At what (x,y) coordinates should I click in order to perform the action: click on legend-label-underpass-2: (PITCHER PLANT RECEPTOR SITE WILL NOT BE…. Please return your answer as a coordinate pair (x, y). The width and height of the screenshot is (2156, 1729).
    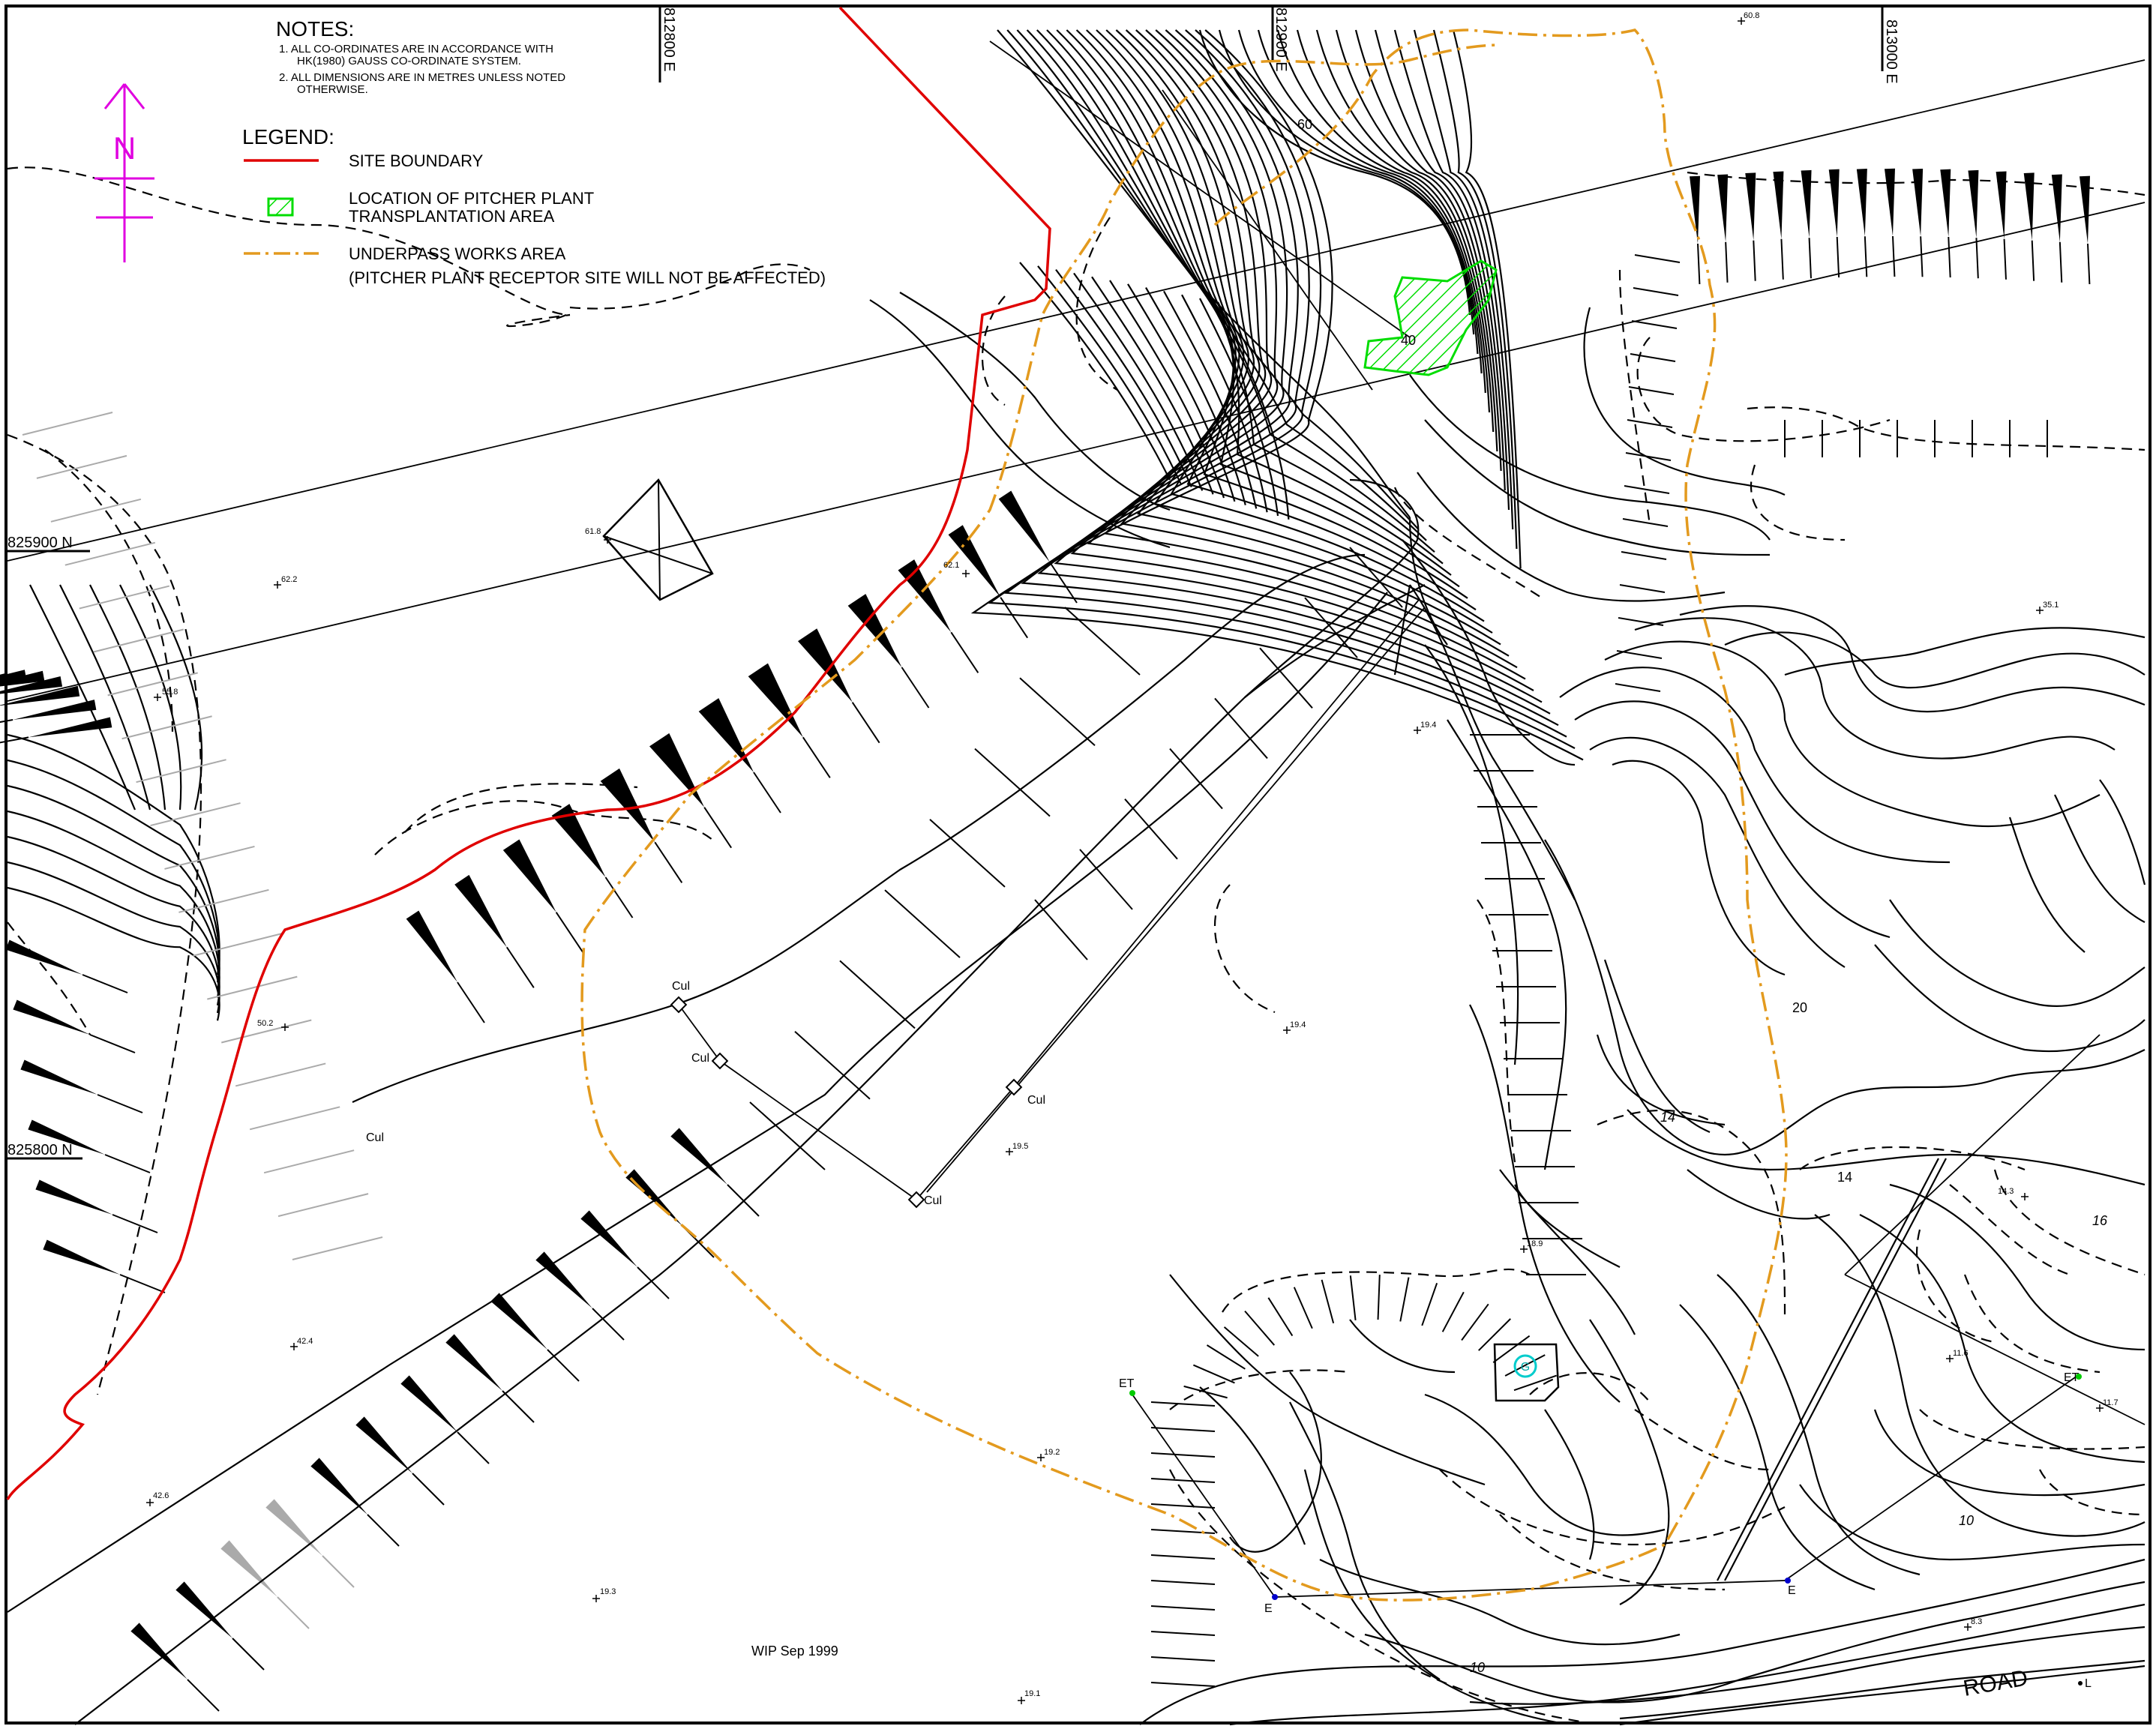
    Looking at the image, I should click on (587, 277).